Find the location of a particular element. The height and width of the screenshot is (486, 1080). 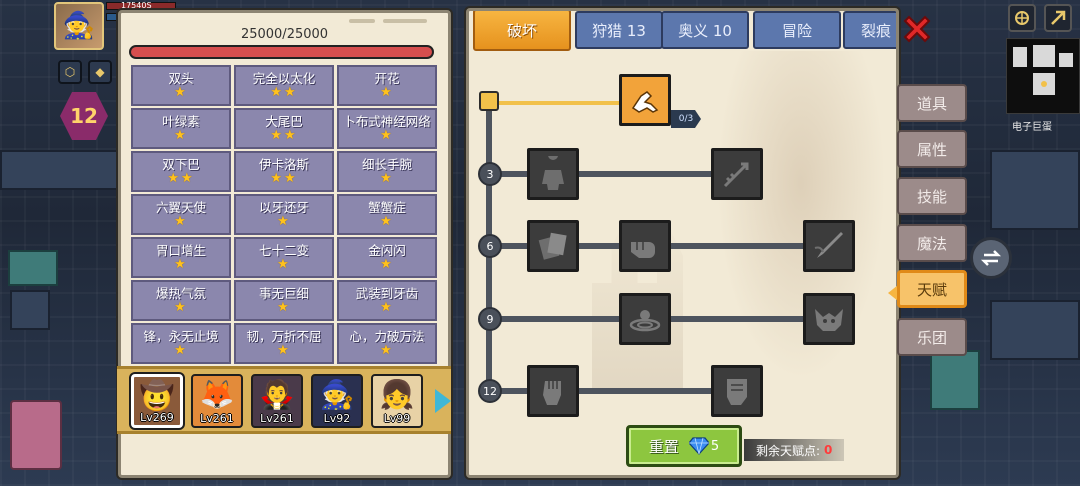

talent-name: 卜布式神经网络 is located at coordinates (387, 121).